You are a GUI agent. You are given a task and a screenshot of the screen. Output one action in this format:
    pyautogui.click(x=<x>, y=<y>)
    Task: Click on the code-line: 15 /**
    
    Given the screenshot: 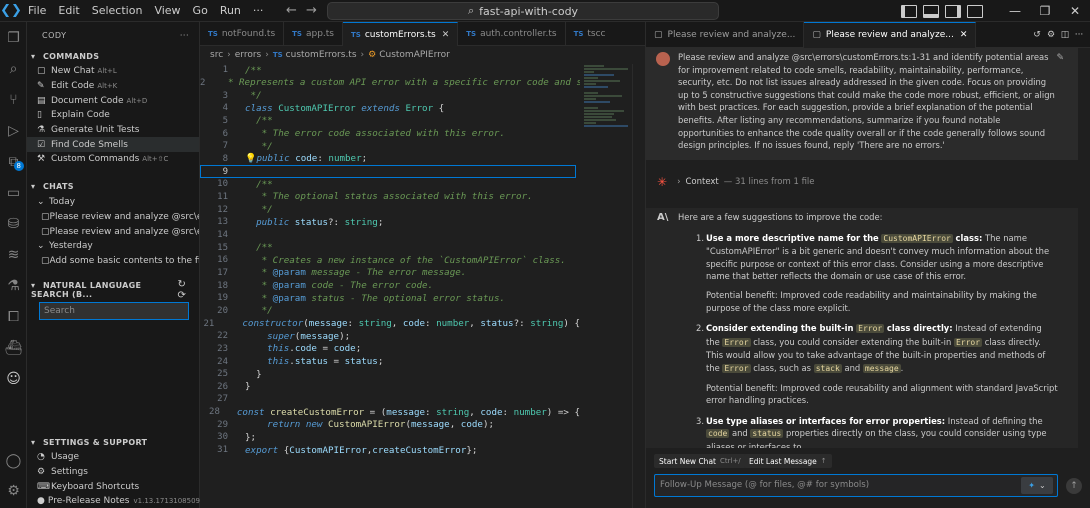 What is the action you would take?
    pyautogui.click(x=390, y=247)
    